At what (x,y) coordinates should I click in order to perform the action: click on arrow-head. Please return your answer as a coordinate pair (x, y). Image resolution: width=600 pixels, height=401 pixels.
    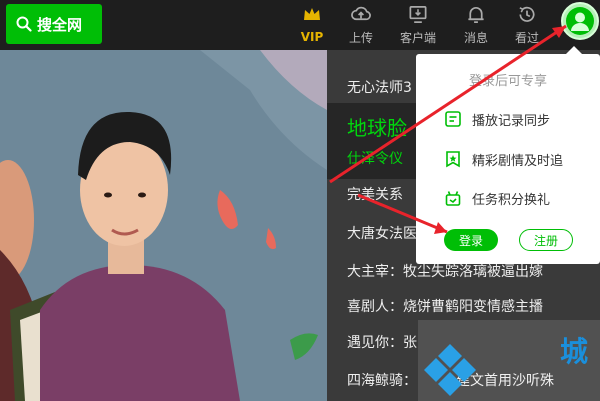
    Looking at the image, I should click on (559, 32).